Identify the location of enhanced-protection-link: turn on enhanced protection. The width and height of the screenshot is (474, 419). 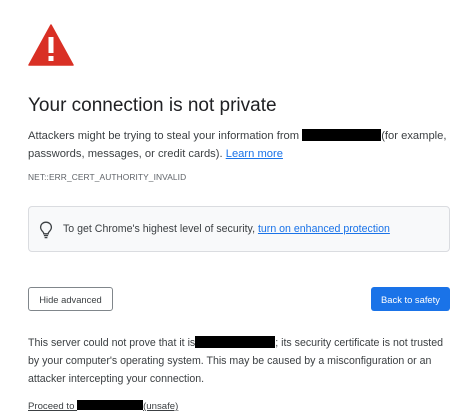
(324, 229).